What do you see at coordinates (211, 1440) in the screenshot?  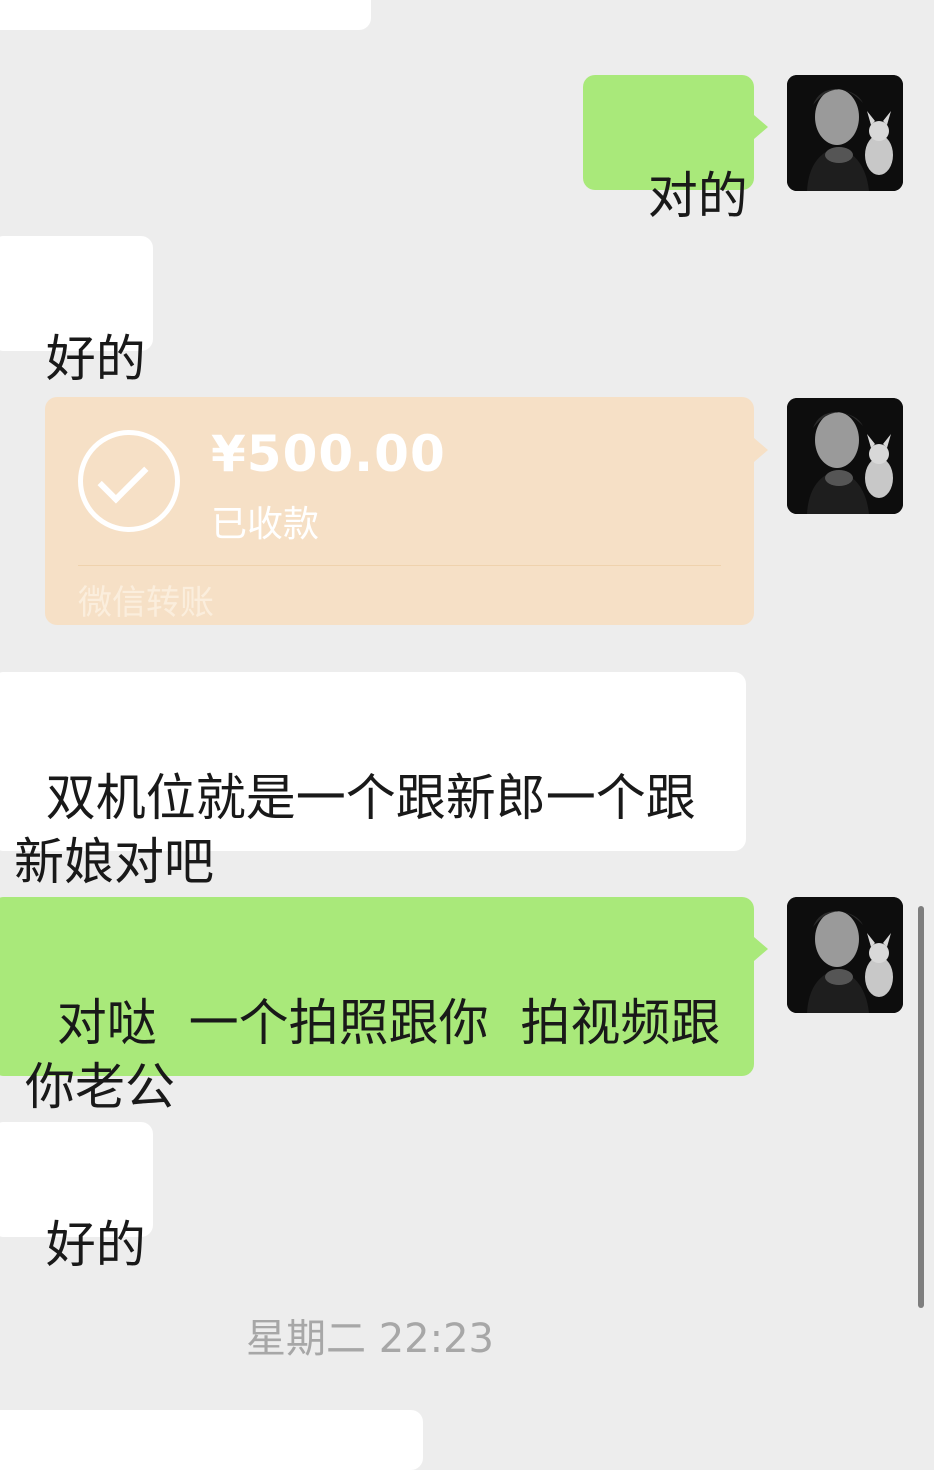 I see `next-message-bubble` at bounding box center [211, 1440].